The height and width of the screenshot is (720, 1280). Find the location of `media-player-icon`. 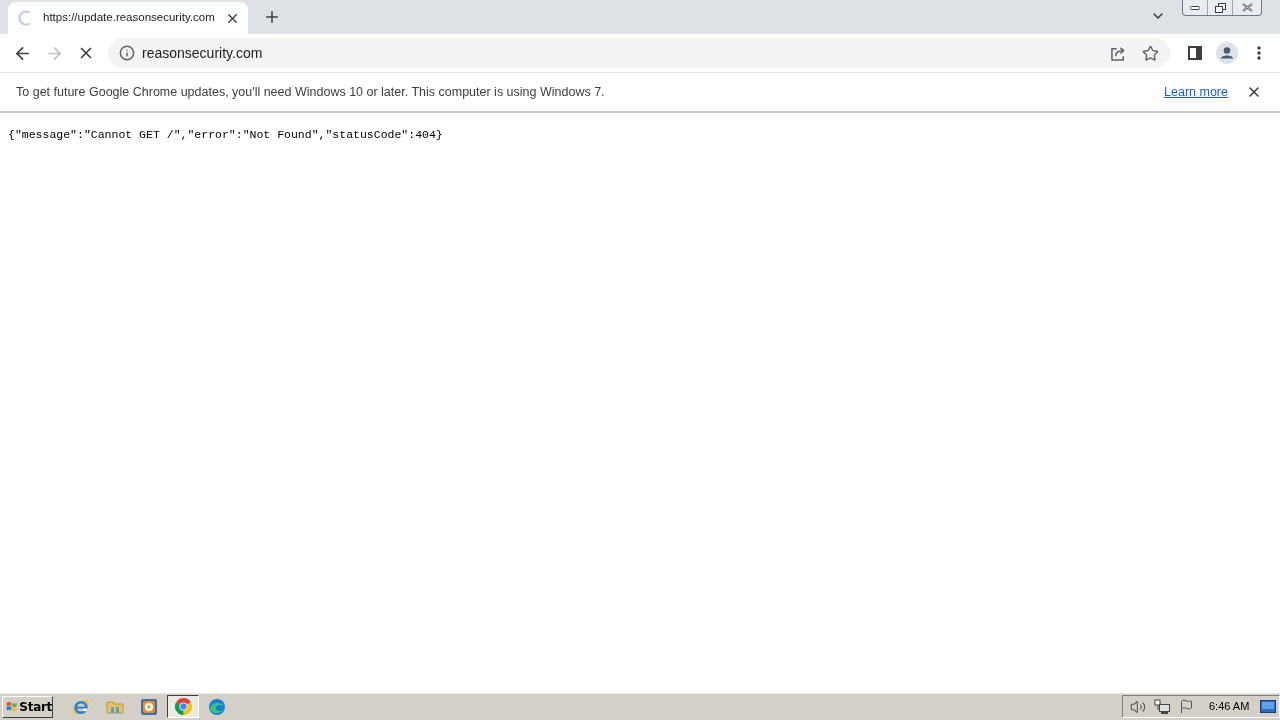

media-player-icon is located at coordinates (149, 706).